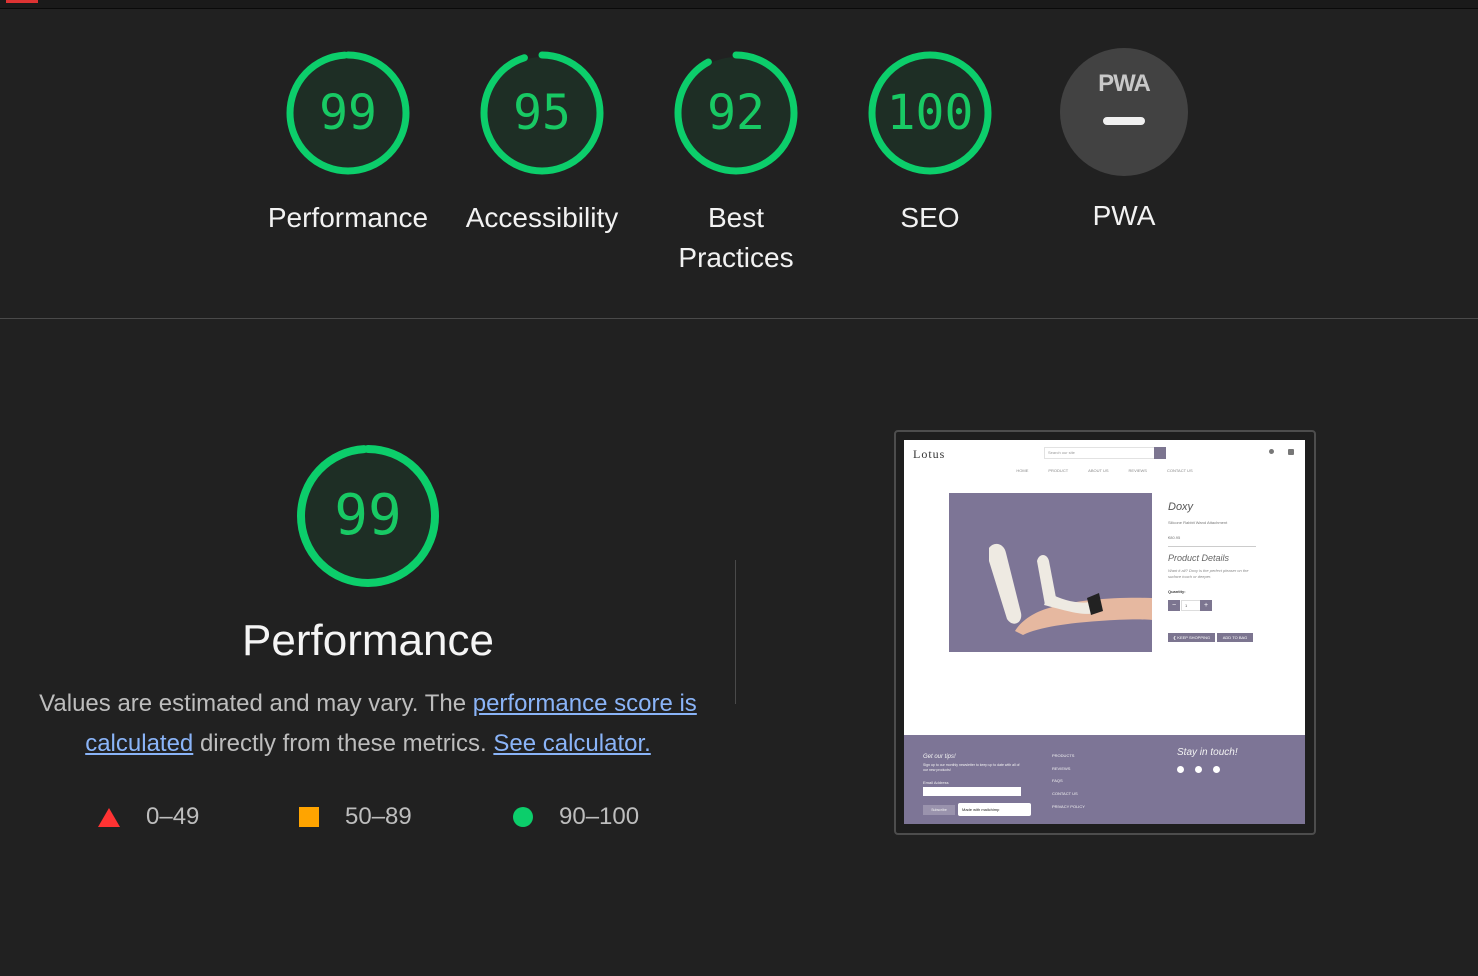  Describe the element at coordinates (1216, 769) in the screenshot. I see `youtube-icon` at that location.